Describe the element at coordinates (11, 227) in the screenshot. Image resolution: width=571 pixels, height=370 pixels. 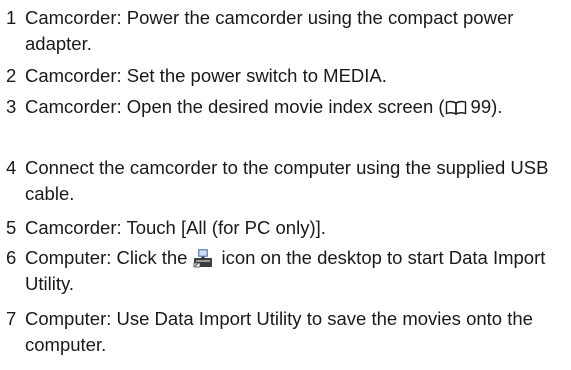
I see `step-number: 5` at that location.